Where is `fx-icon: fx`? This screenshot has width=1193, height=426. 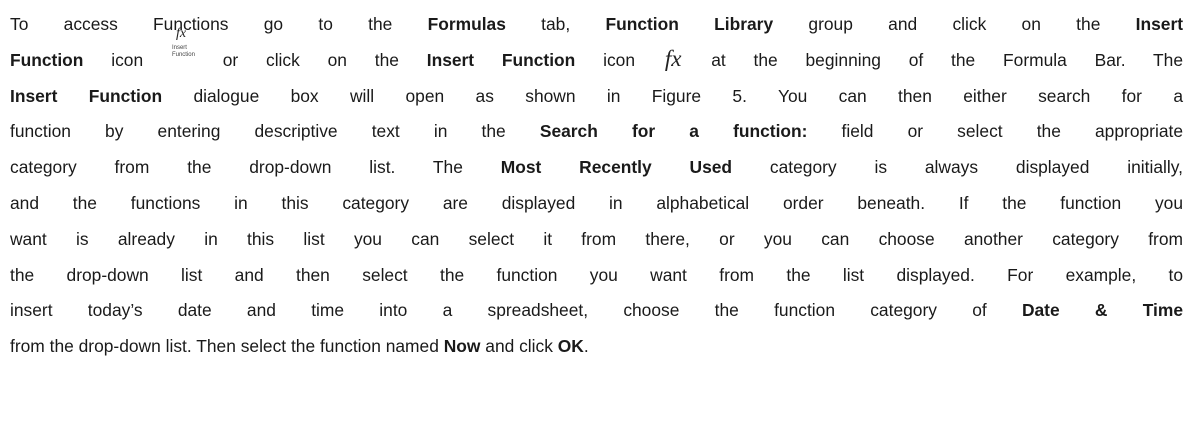 fx-icon: fx is located at coordinates (181, 33).